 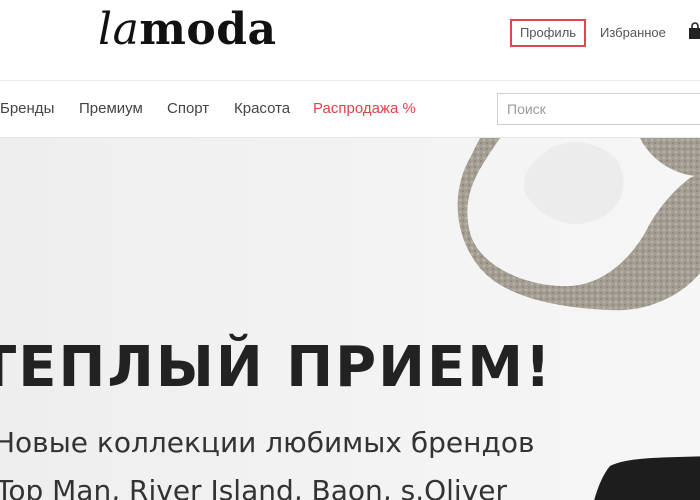 I want to click on lamoda-logo: lamoda, so click(x=187, y=30).